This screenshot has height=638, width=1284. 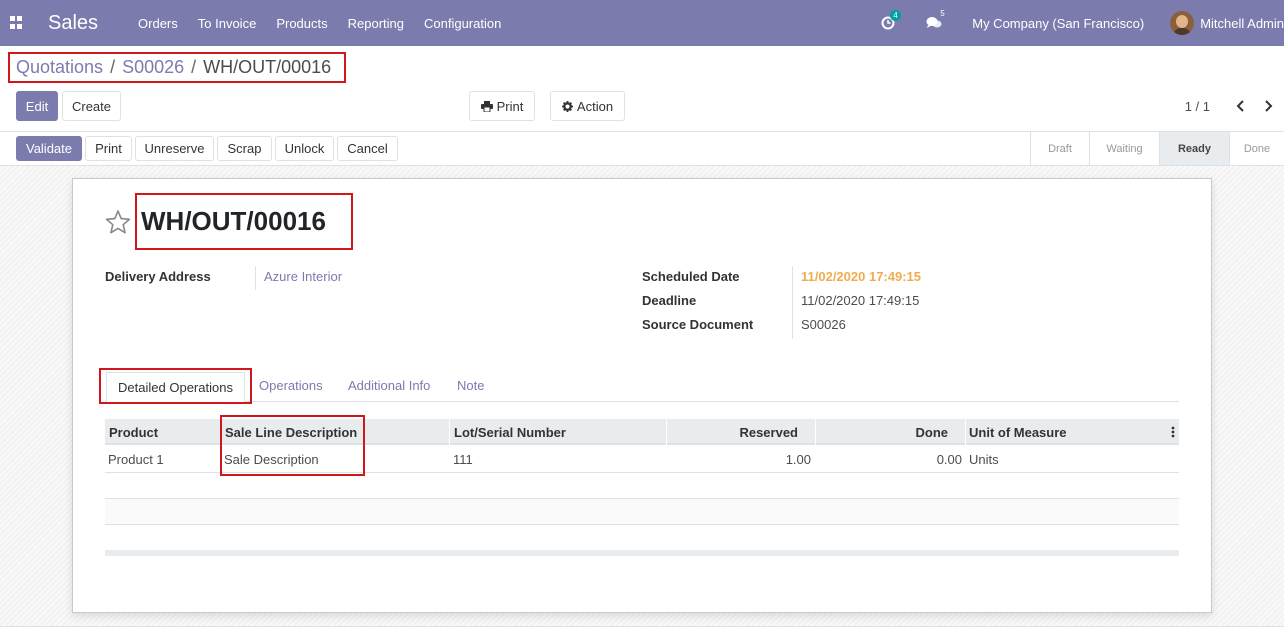 What do you see at coordinates (158, 276) in the screenshot?
I see `delivery-address-label: Delivery Address` at bounding box center [158, 276].